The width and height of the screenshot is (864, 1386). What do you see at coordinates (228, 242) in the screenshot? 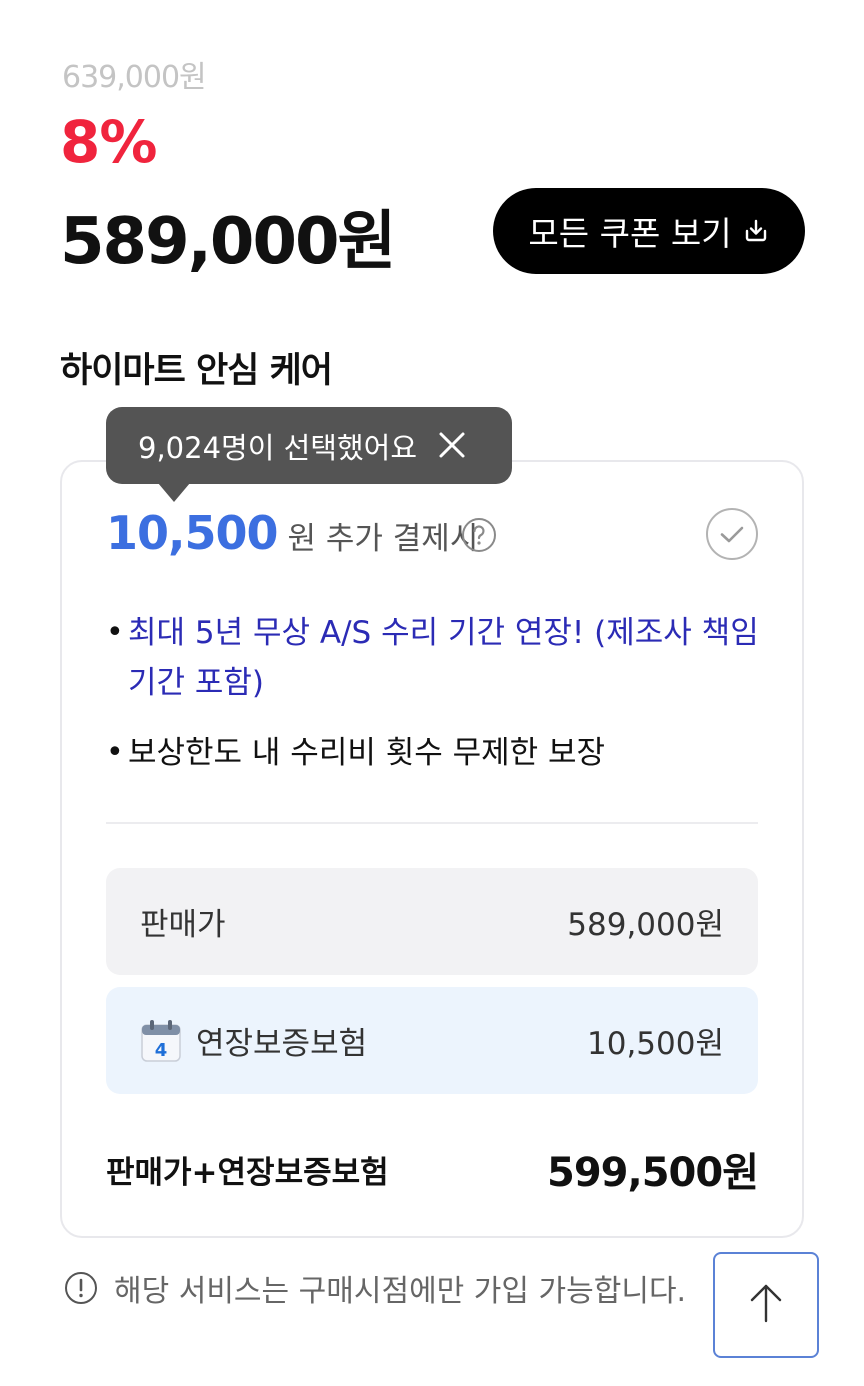
I see `sale-price: 589,000원` at bounding box center [228, 242].